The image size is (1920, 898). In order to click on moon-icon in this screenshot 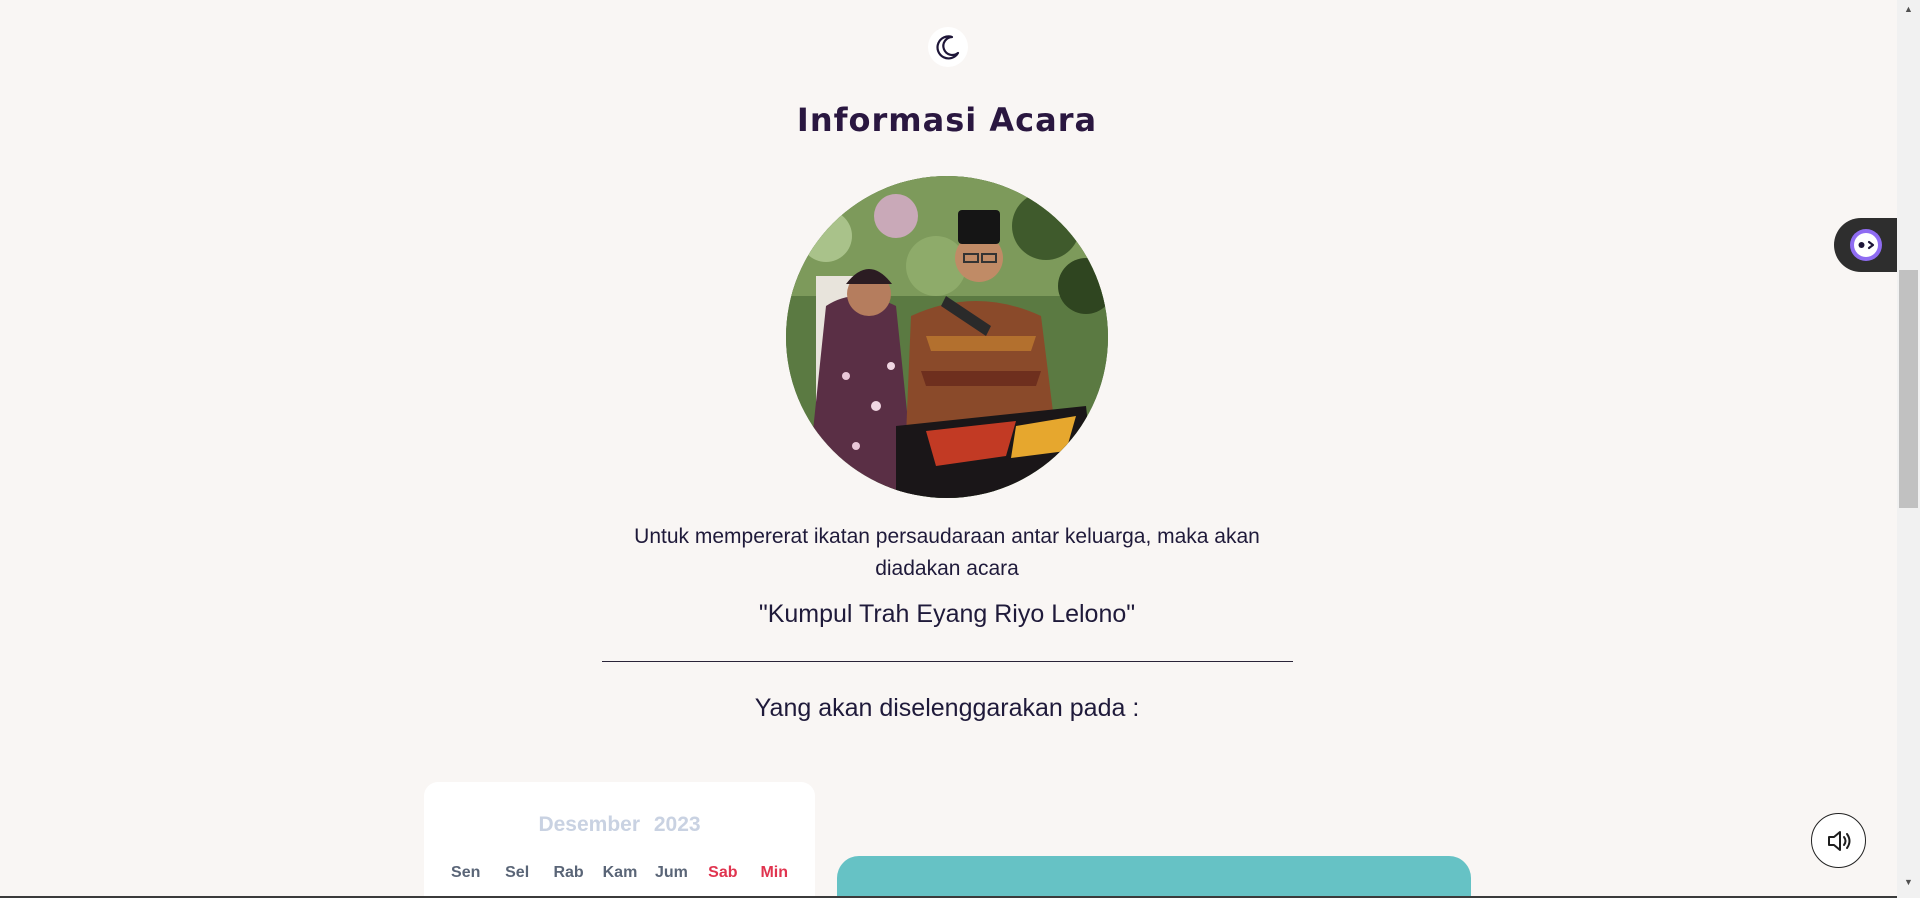, I will do `click(948, 47)`.